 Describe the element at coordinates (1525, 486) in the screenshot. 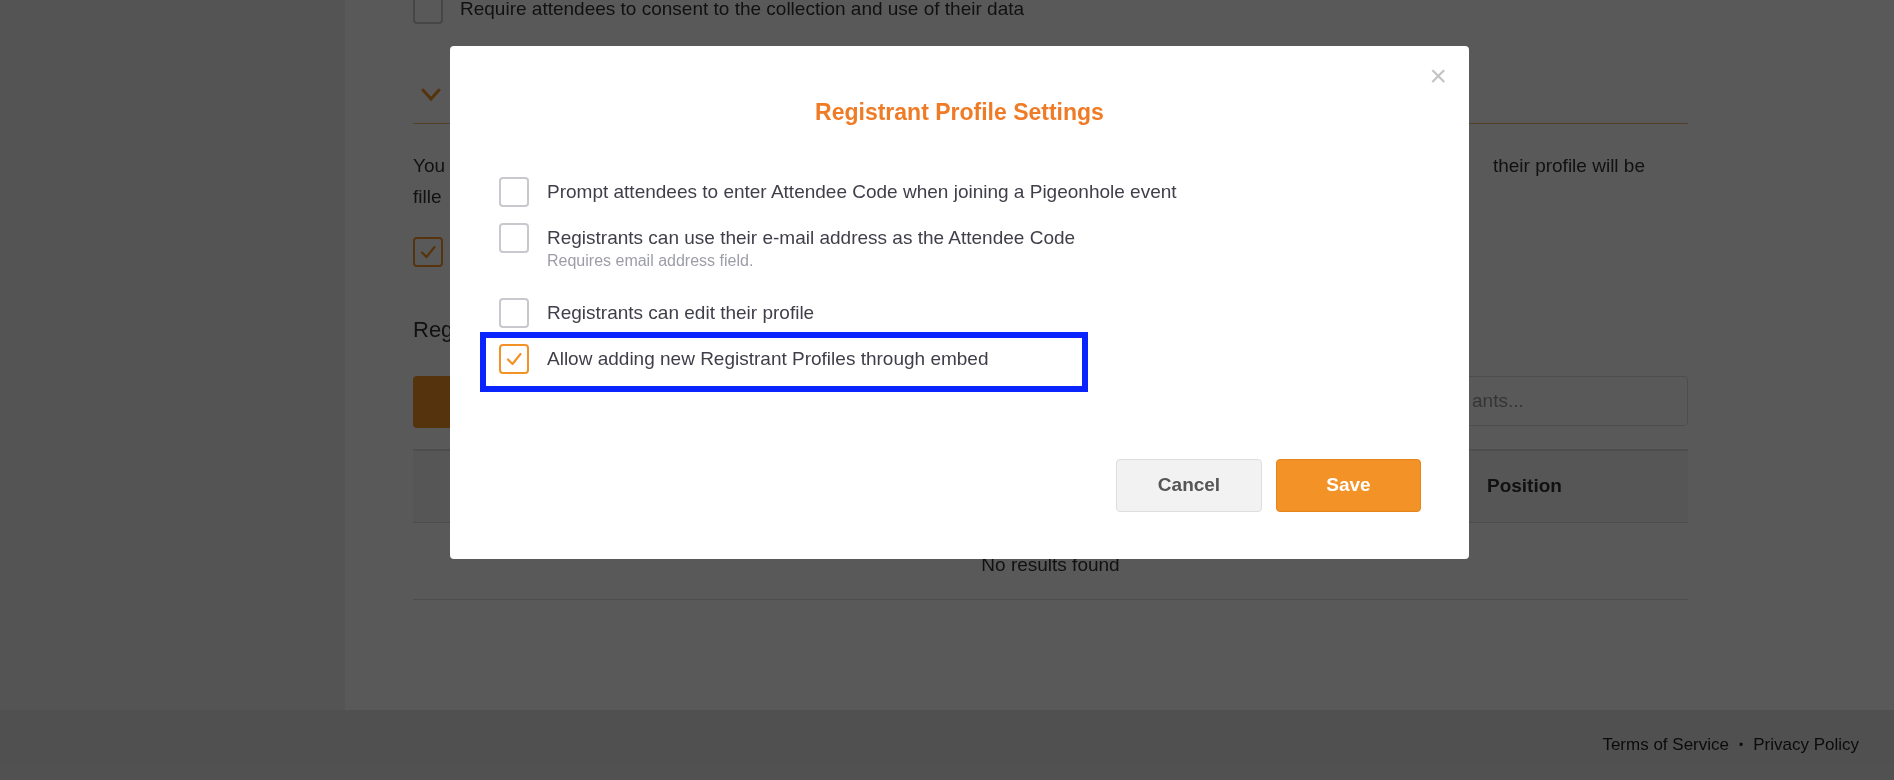

I see `column-header: Position` at that location.